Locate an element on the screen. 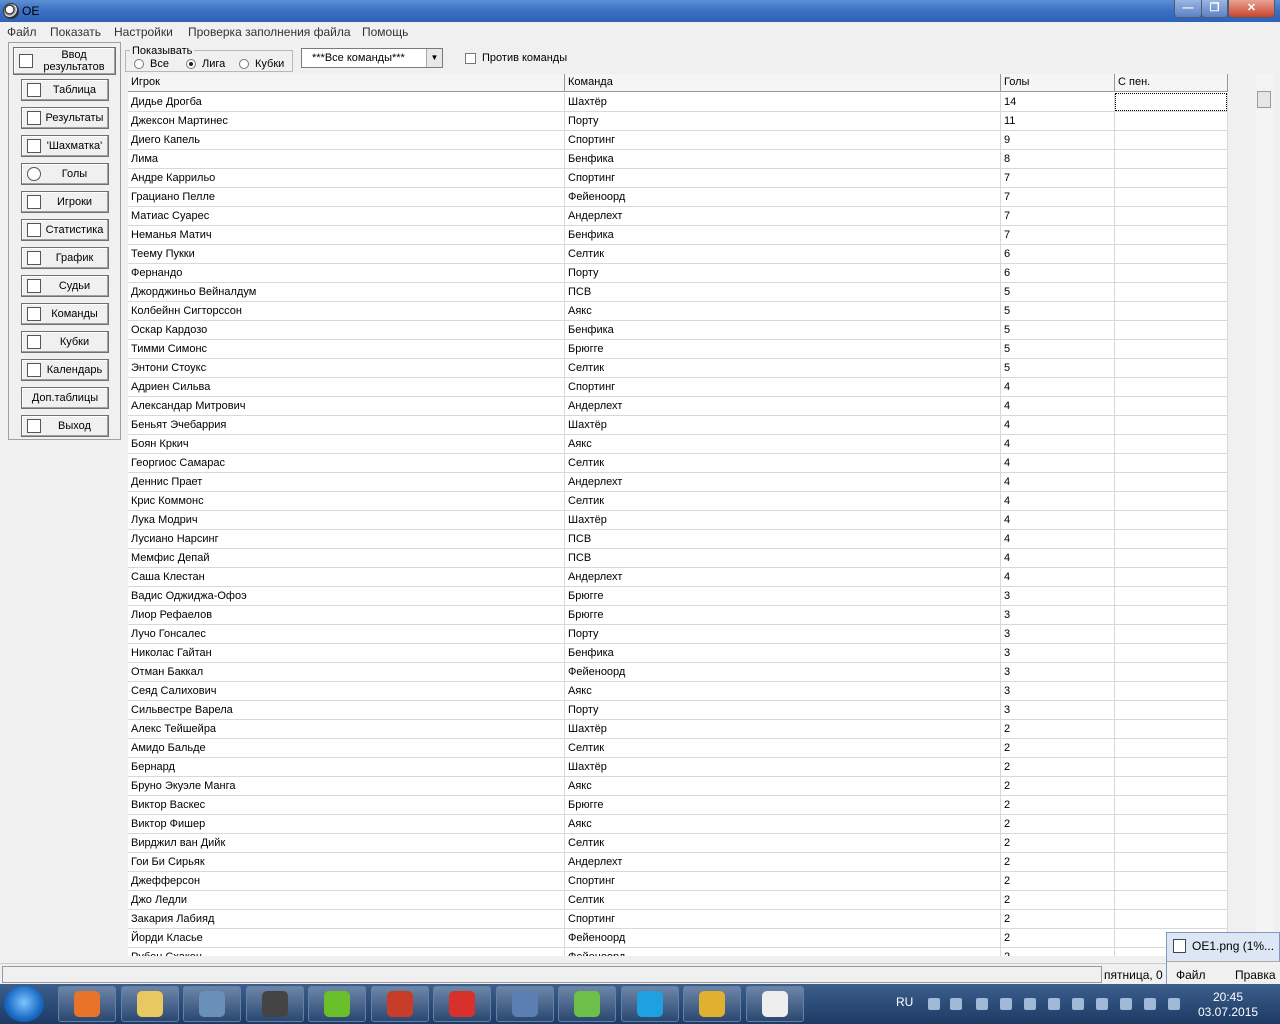 This screenshot has width=1280, height=1024. tray-tool-icon is located at coordinates (1102, 1004).